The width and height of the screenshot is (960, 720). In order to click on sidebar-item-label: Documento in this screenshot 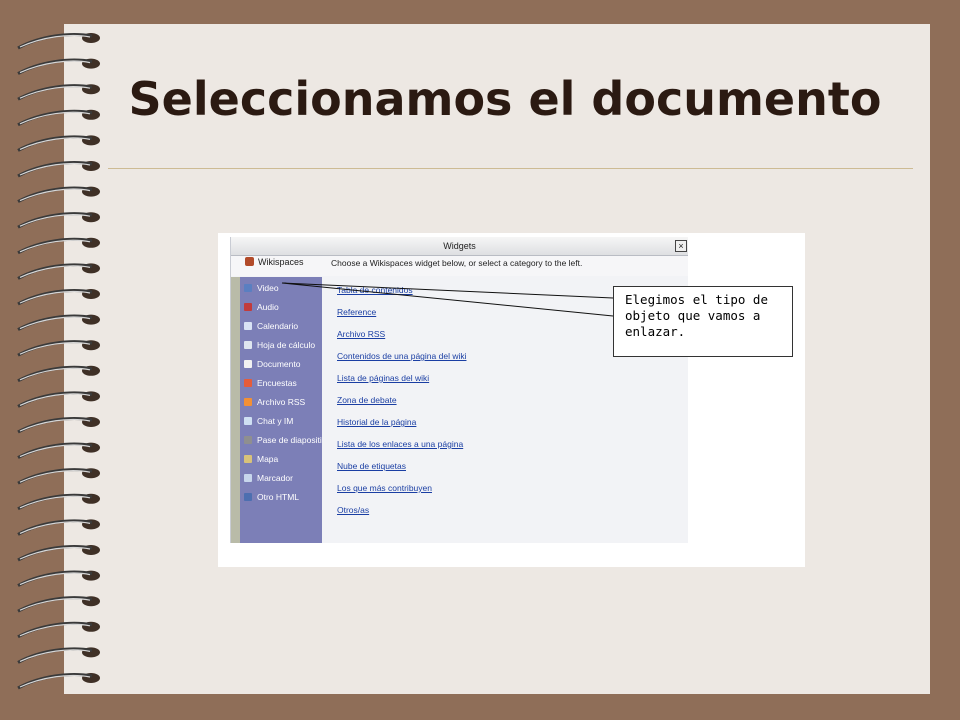, I will do `click(279, 364)`.